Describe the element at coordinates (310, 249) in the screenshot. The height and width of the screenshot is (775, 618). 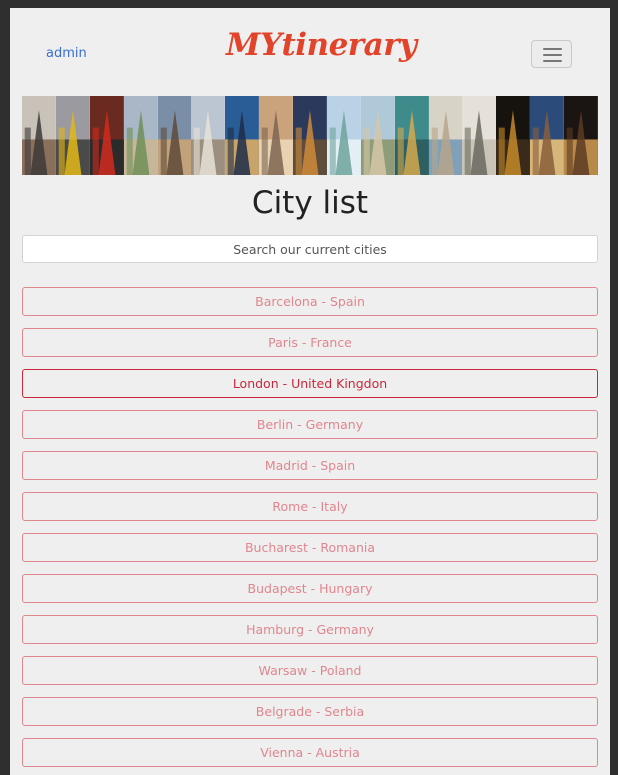
I see `search-input` at that location.